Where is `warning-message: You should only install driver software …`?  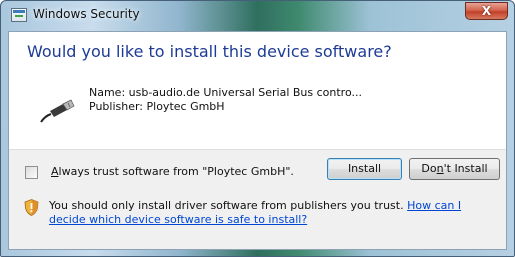
warning-message: You should only install driver software … is located at coordinates (272, 213).